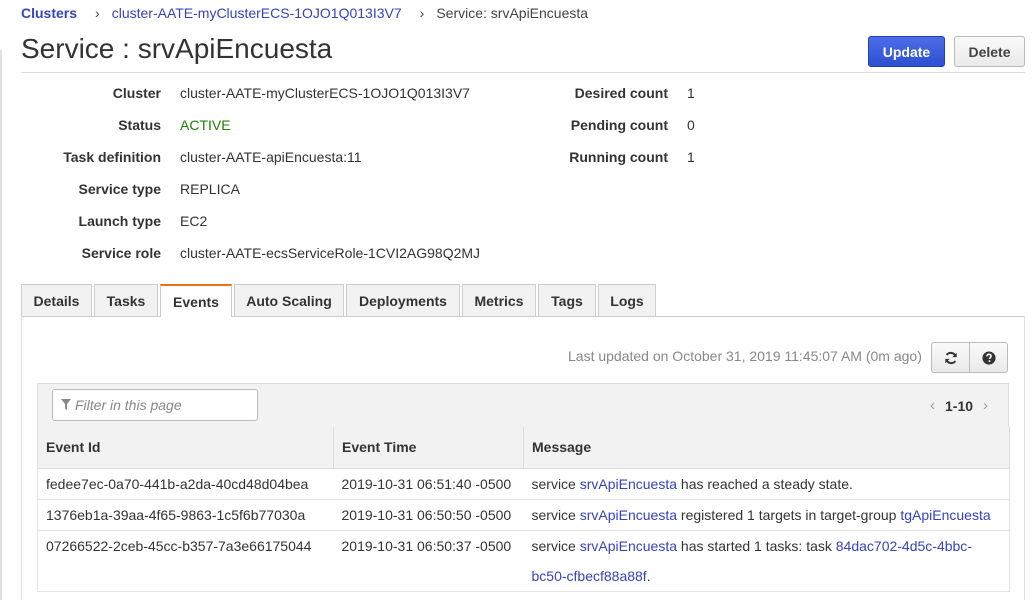 This screenshot has height=600, width=1036. Describe the element at coordinates (139, 125) in the screenshot. I see `status-label: Status` at that location.